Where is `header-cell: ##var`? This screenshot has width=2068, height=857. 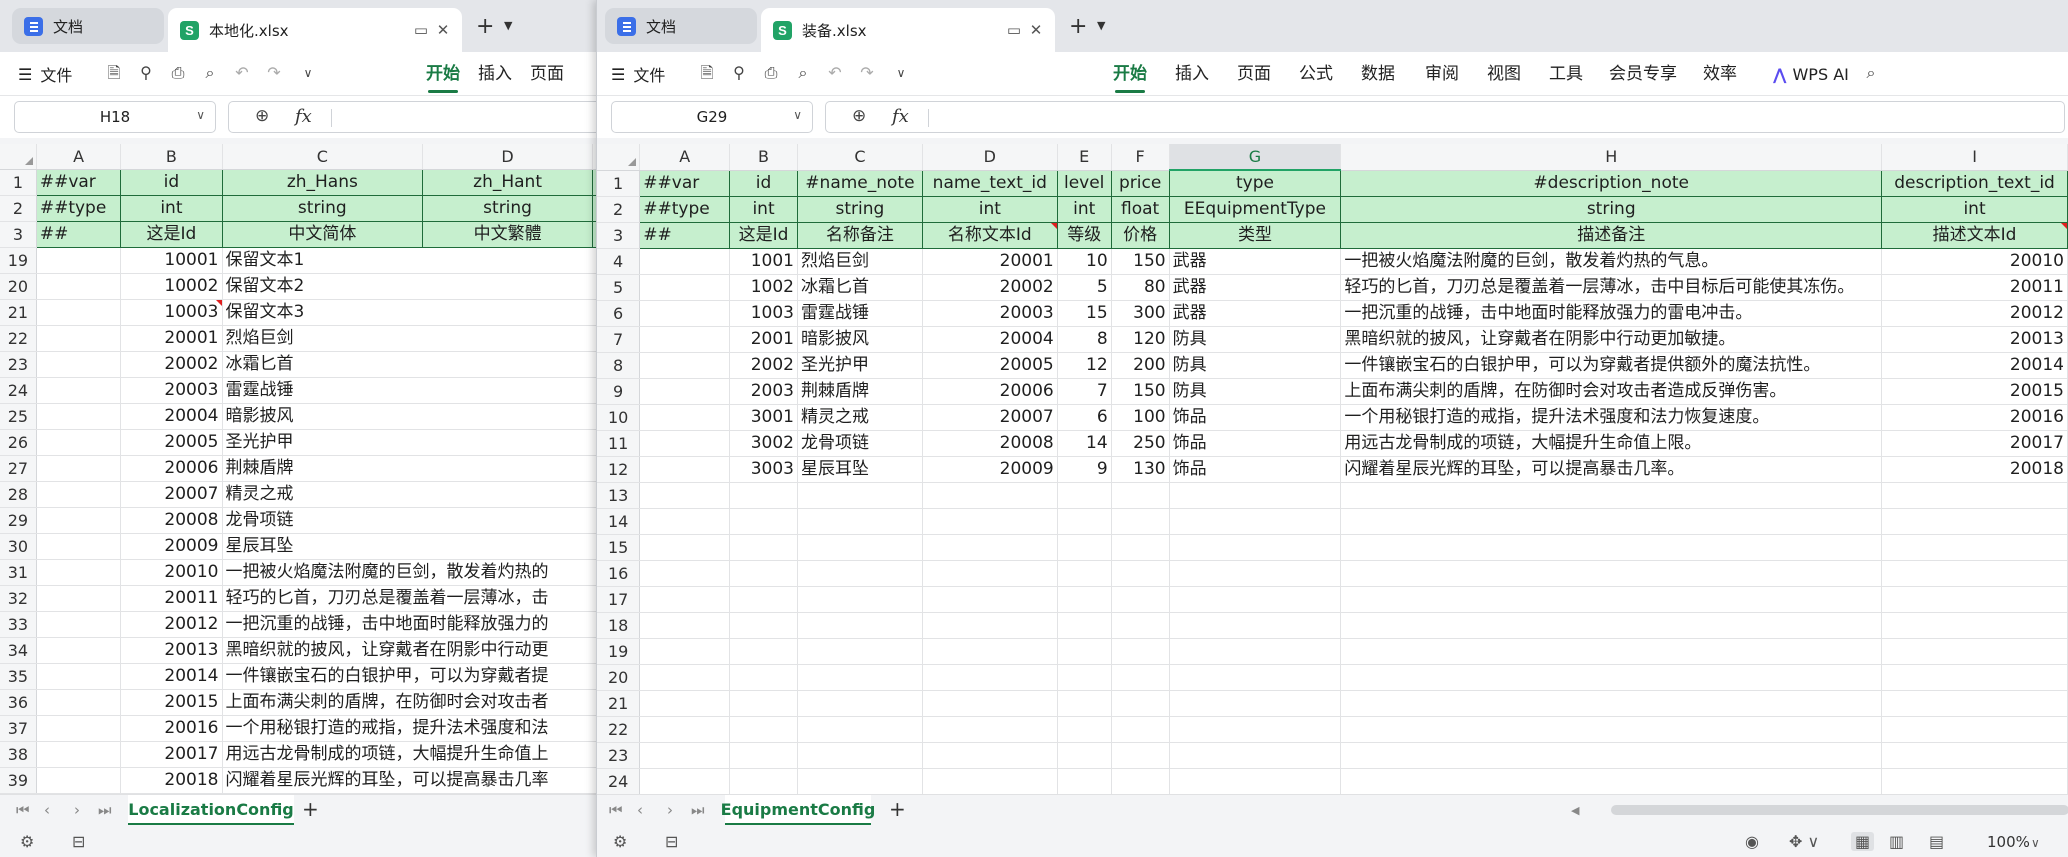 header-cell: ##var is located at coordinates (78, 182).